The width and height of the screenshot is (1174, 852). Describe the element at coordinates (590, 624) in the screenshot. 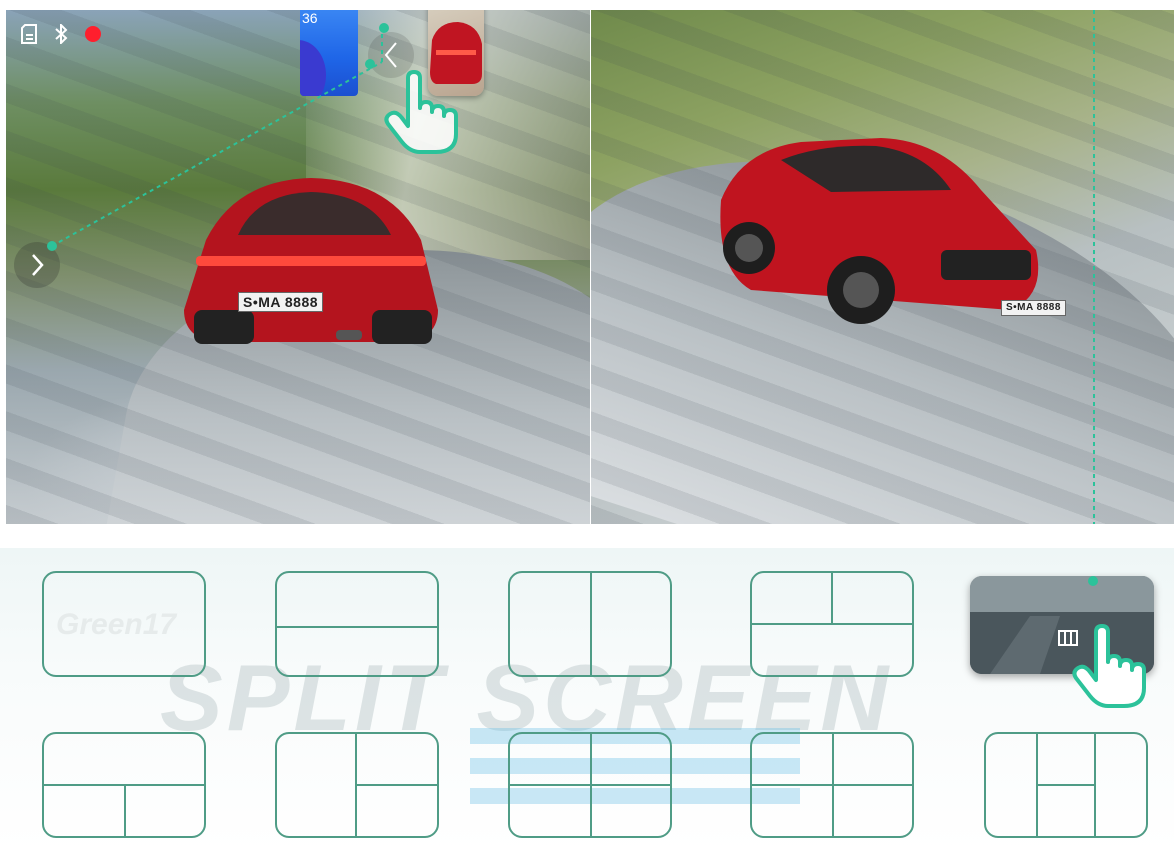

I see `layout-vertical-two` at that location.